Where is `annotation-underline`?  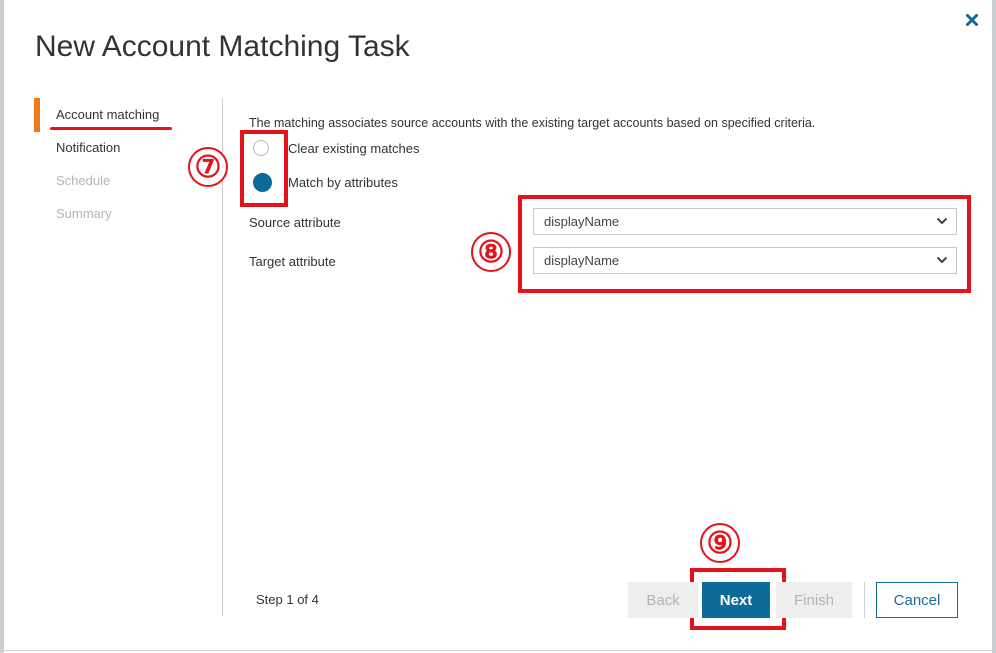 annotation-underline is located at coordinates (111, 128).